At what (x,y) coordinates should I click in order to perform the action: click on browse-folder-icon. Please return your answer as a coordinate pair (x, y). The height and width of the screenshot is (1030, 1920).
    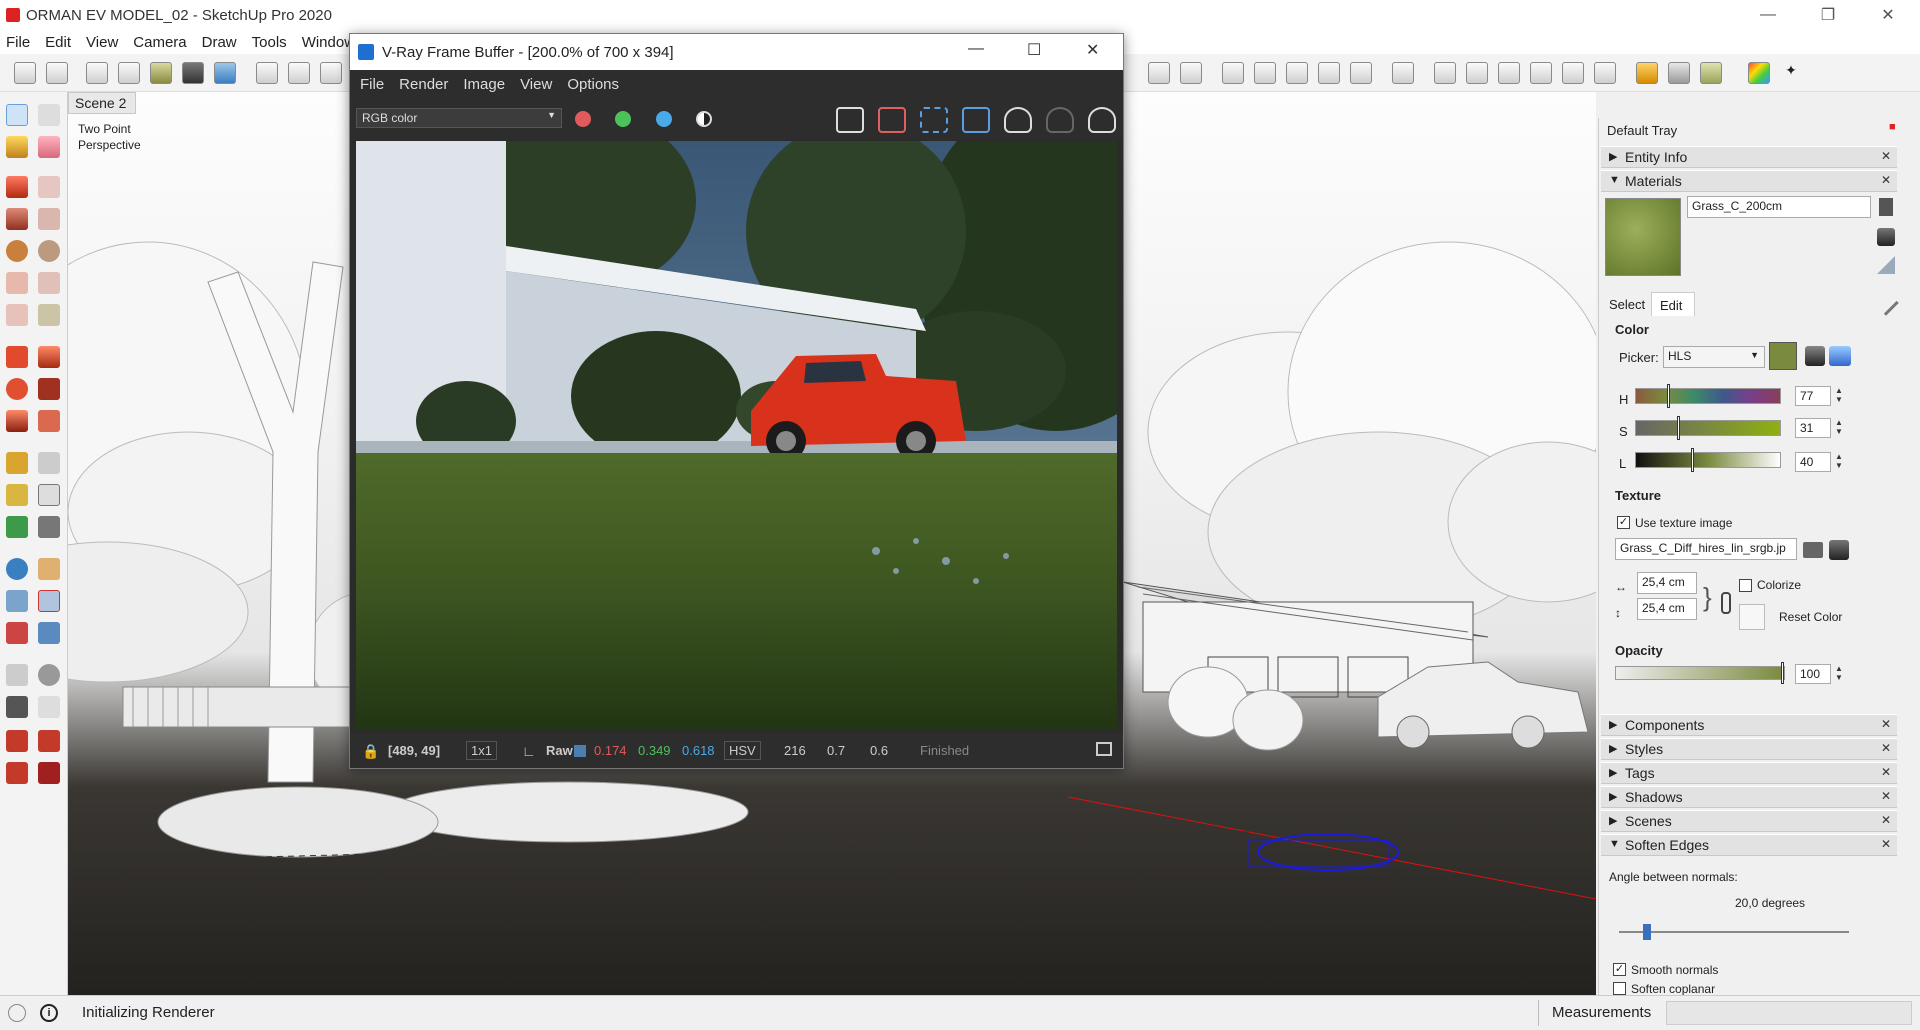
    Looking at the image, I should click on (1813, 550).